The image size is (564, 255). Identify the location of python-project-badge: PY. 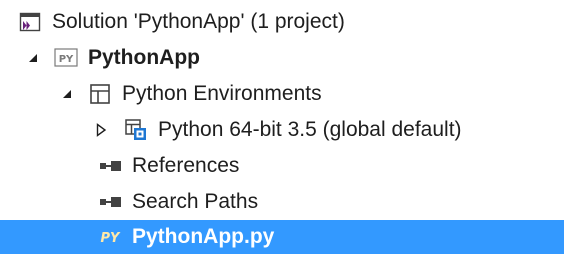
(66, 59).